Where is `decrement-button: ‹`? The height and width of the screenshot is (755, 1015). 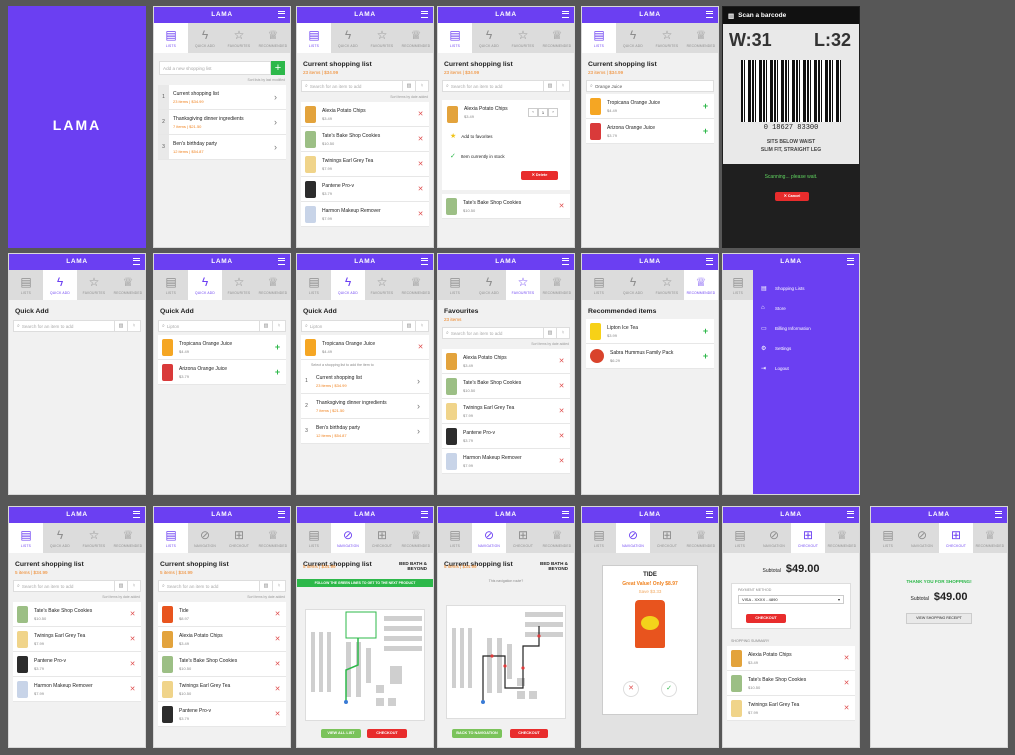
decrement-button: ‹ is located at coordinates (533, 112).